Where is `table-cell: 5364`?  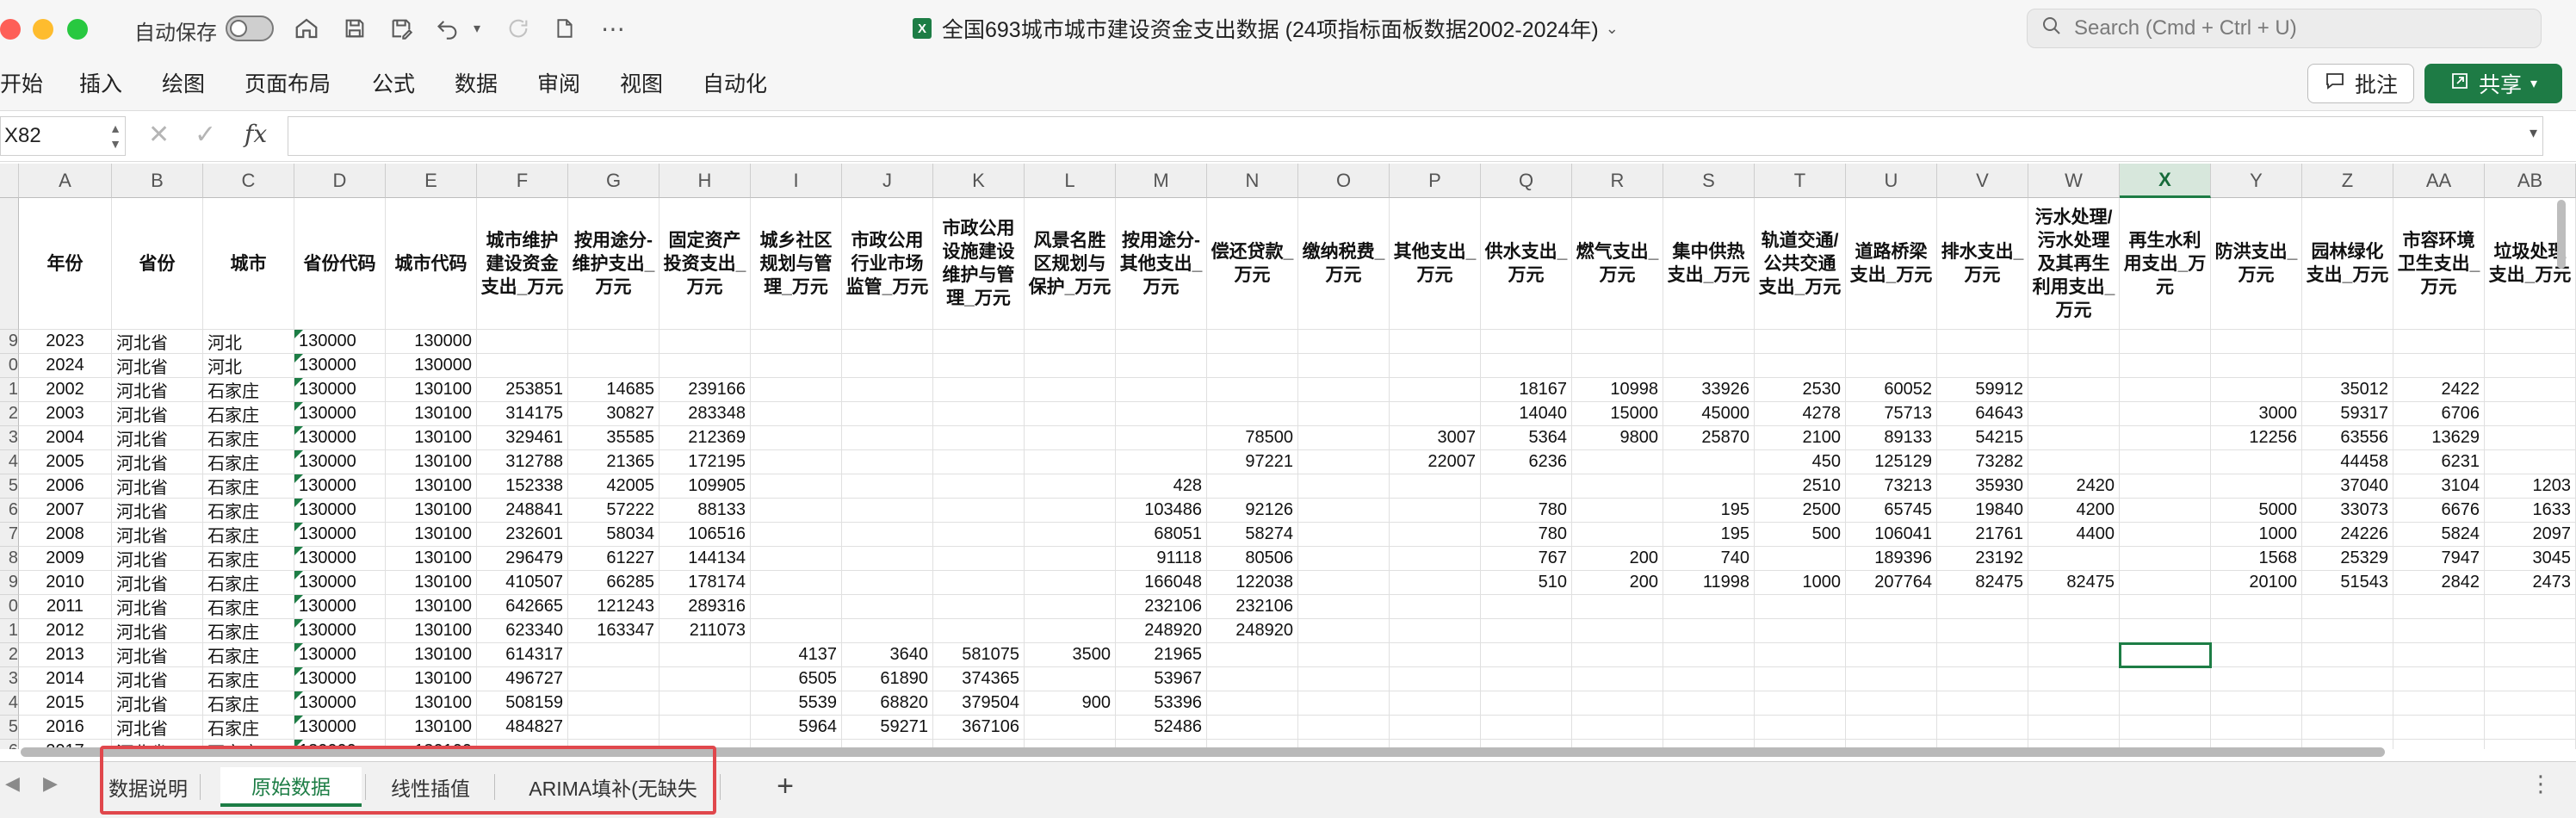
table-cell: 5364 is located at coordinates (1527, 438).